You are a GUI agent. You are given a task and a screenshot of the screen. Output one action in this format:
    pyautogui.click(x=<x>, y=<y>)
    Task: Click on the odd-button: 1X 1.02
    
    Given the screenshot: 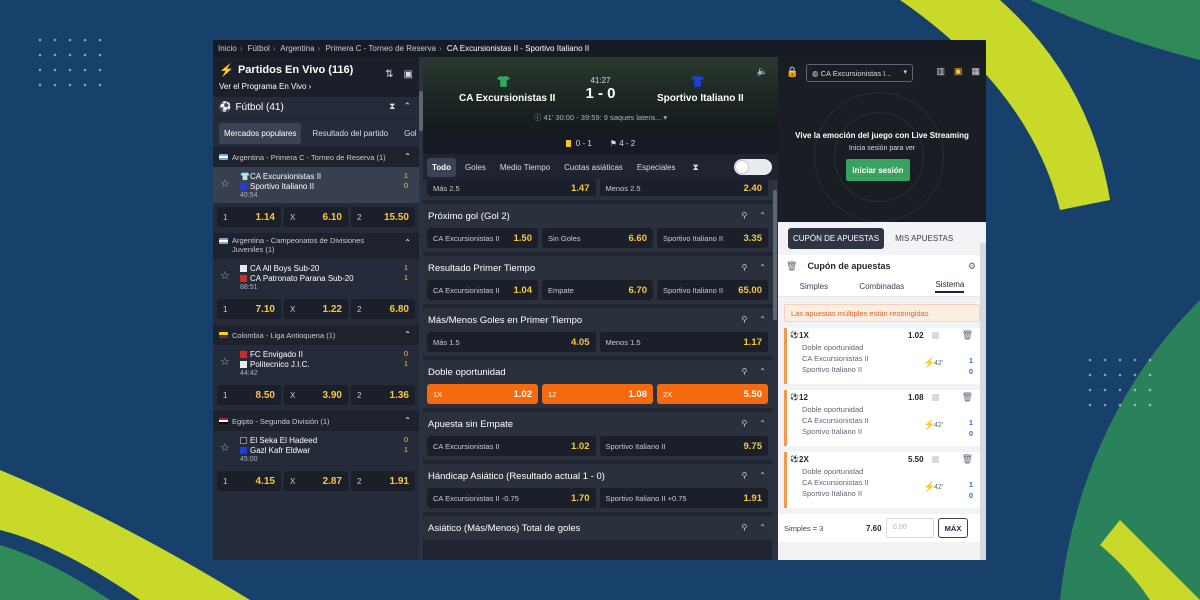 What is the action you would take?
    pyautogui.click(x=482, y=394)
    